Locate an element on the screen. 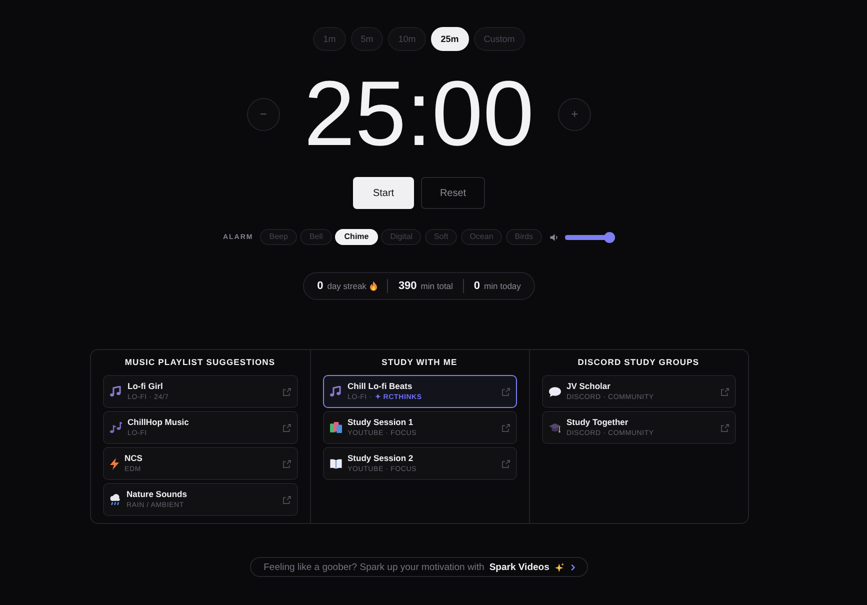  music-notes-icon is located at coordinates (116, 427).